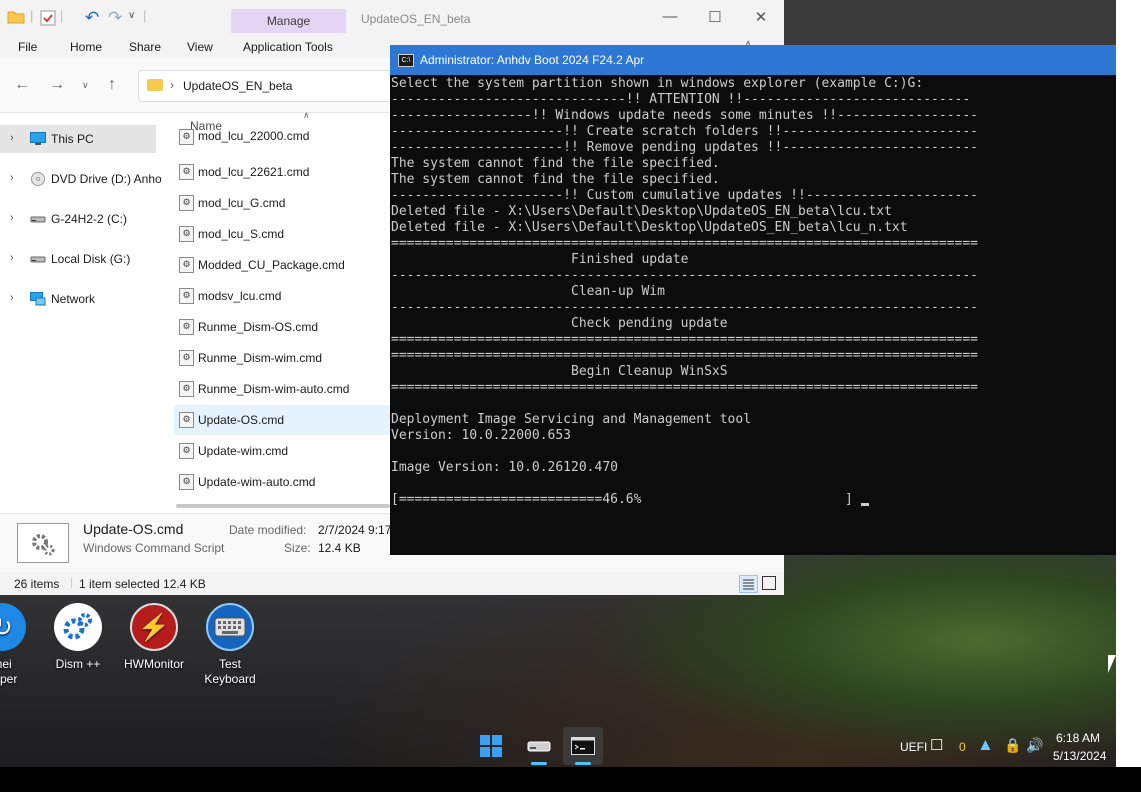  I want to click on mouse-cursor, so click(1112, 664).